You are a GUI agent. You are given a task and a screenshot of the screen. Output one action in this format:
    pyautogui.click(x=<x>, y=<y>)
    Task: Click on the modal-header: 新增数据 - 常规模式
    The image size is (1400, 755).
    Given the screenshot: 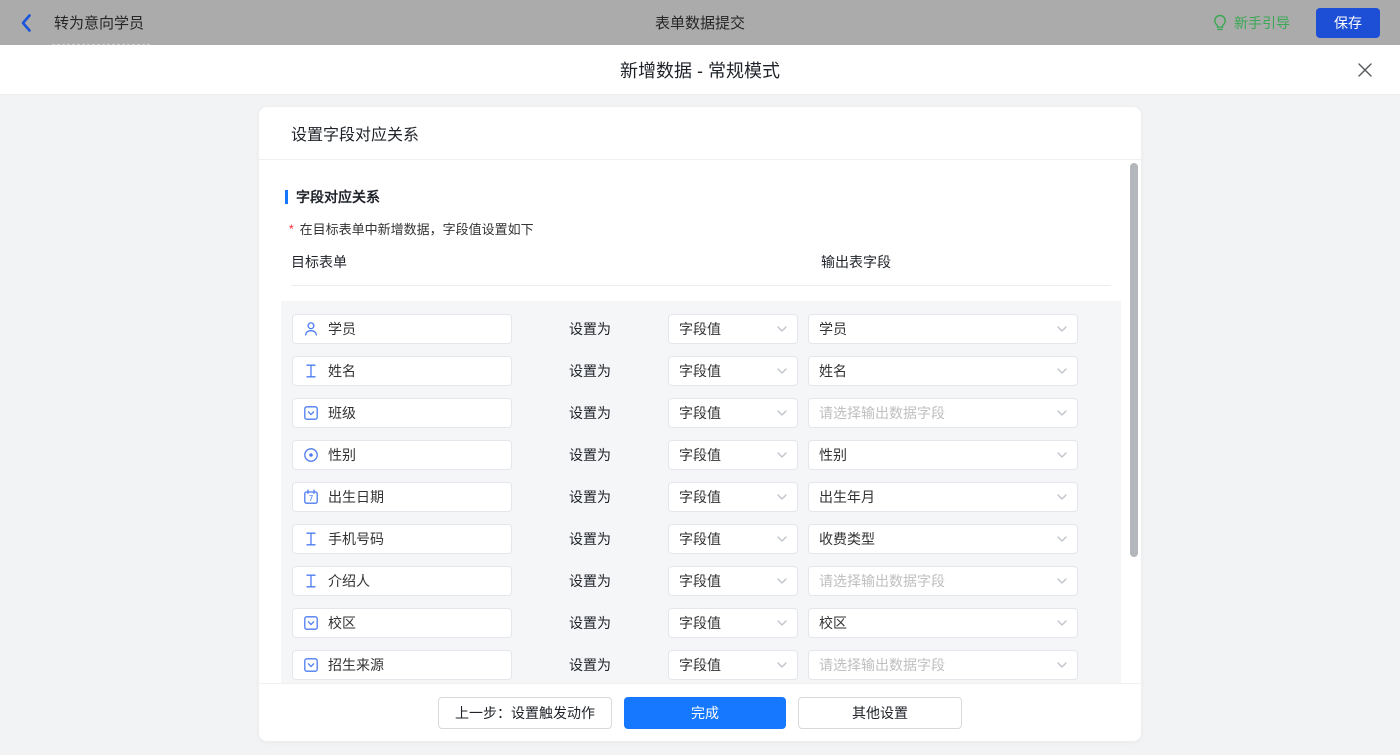 What is the action you would take?
    pyautogui.click(x=700, y=70)
    